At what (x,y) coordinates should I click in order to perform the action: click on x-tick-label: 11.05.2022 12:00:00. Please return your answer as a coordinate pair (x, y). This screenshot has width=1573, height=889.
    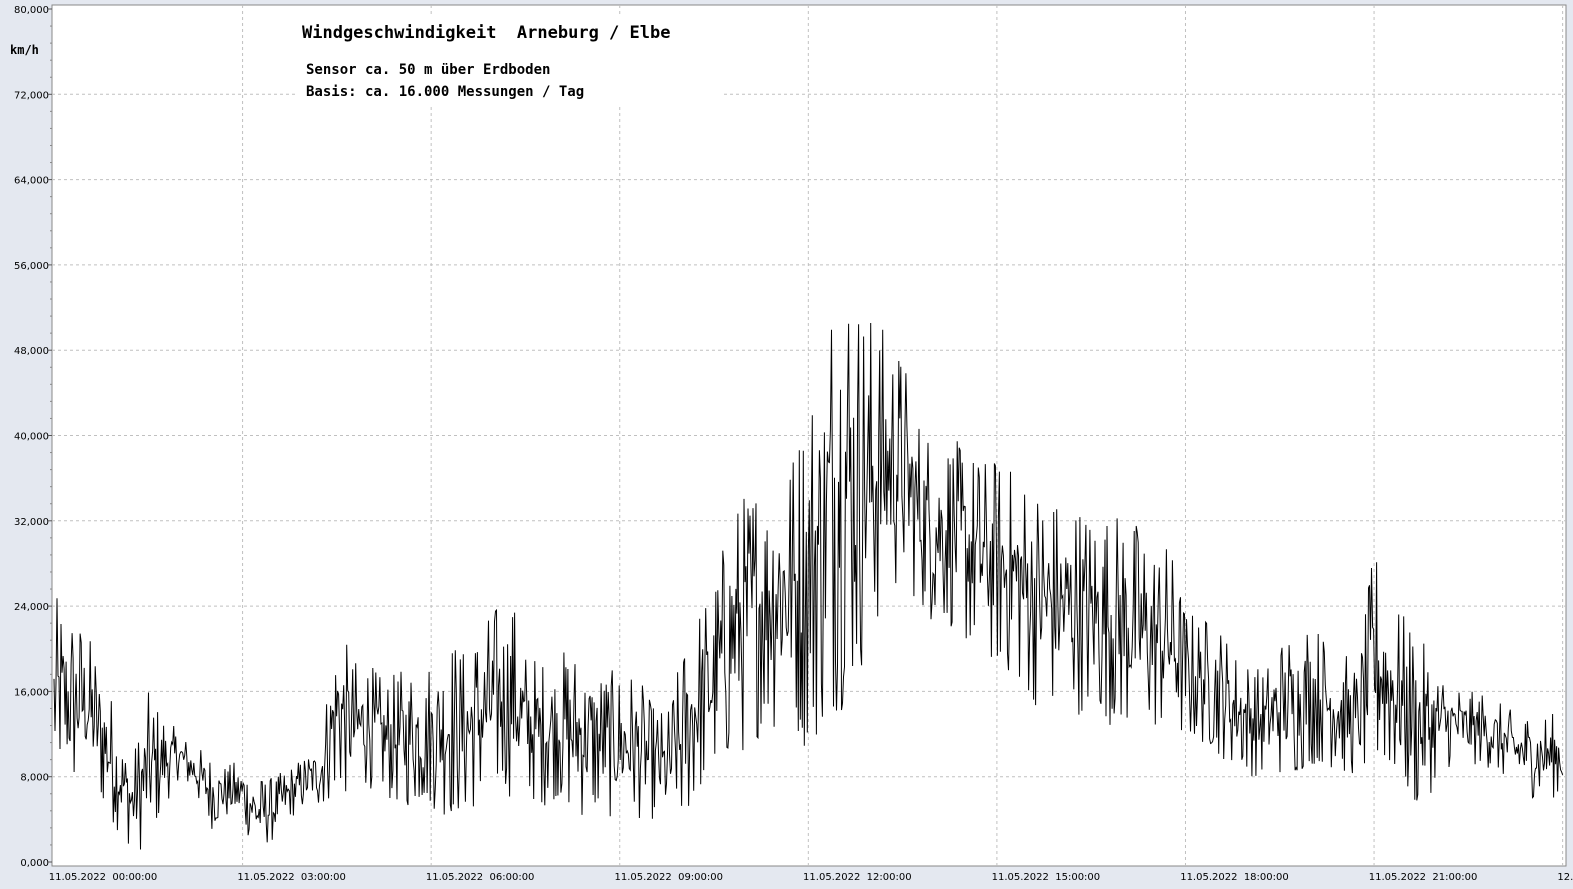
    Looking at the image, I should click on (857, 877).